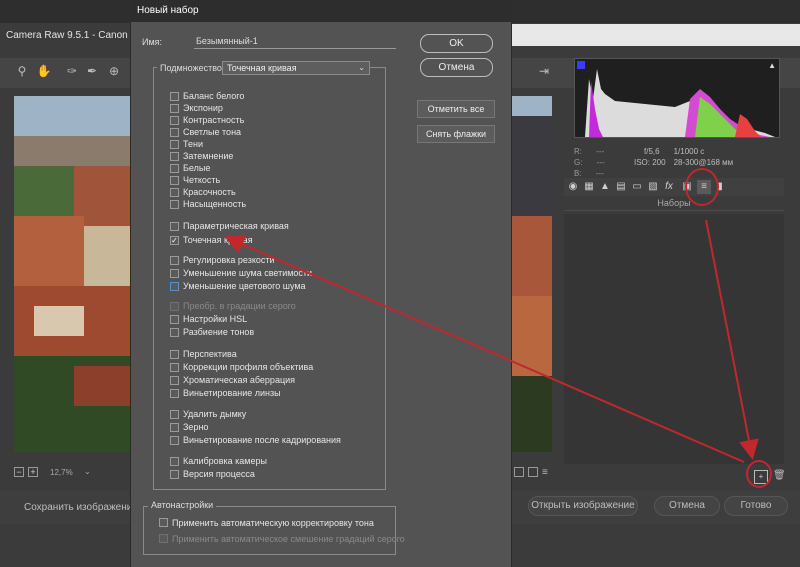 The image size is (800, 567). What do you see at coordinates (732, 339) in the screenshot?
I see `arrow-to-new-preset` at bounding box center [732, 339].